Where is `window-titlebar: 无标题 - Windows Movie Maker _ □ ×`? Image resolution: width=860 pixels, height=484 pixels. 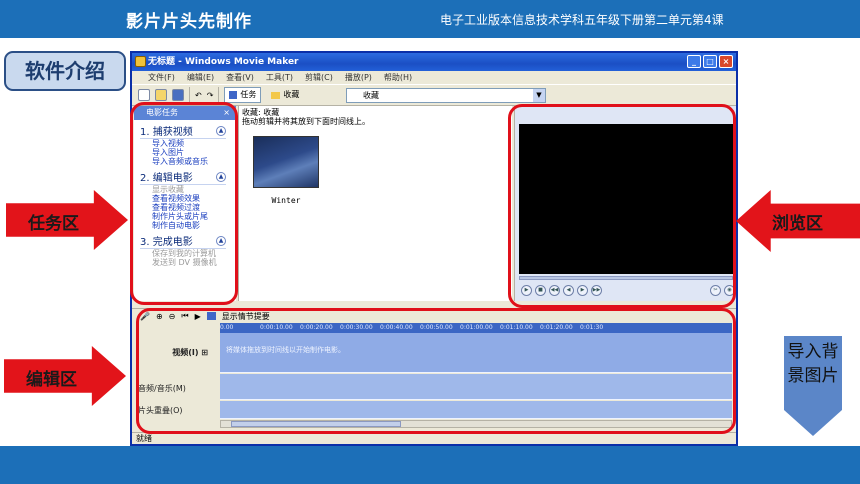
window-titlebar: 无标题 - Windows Movie Maker _ □ × is located at coordinates (434, 62).